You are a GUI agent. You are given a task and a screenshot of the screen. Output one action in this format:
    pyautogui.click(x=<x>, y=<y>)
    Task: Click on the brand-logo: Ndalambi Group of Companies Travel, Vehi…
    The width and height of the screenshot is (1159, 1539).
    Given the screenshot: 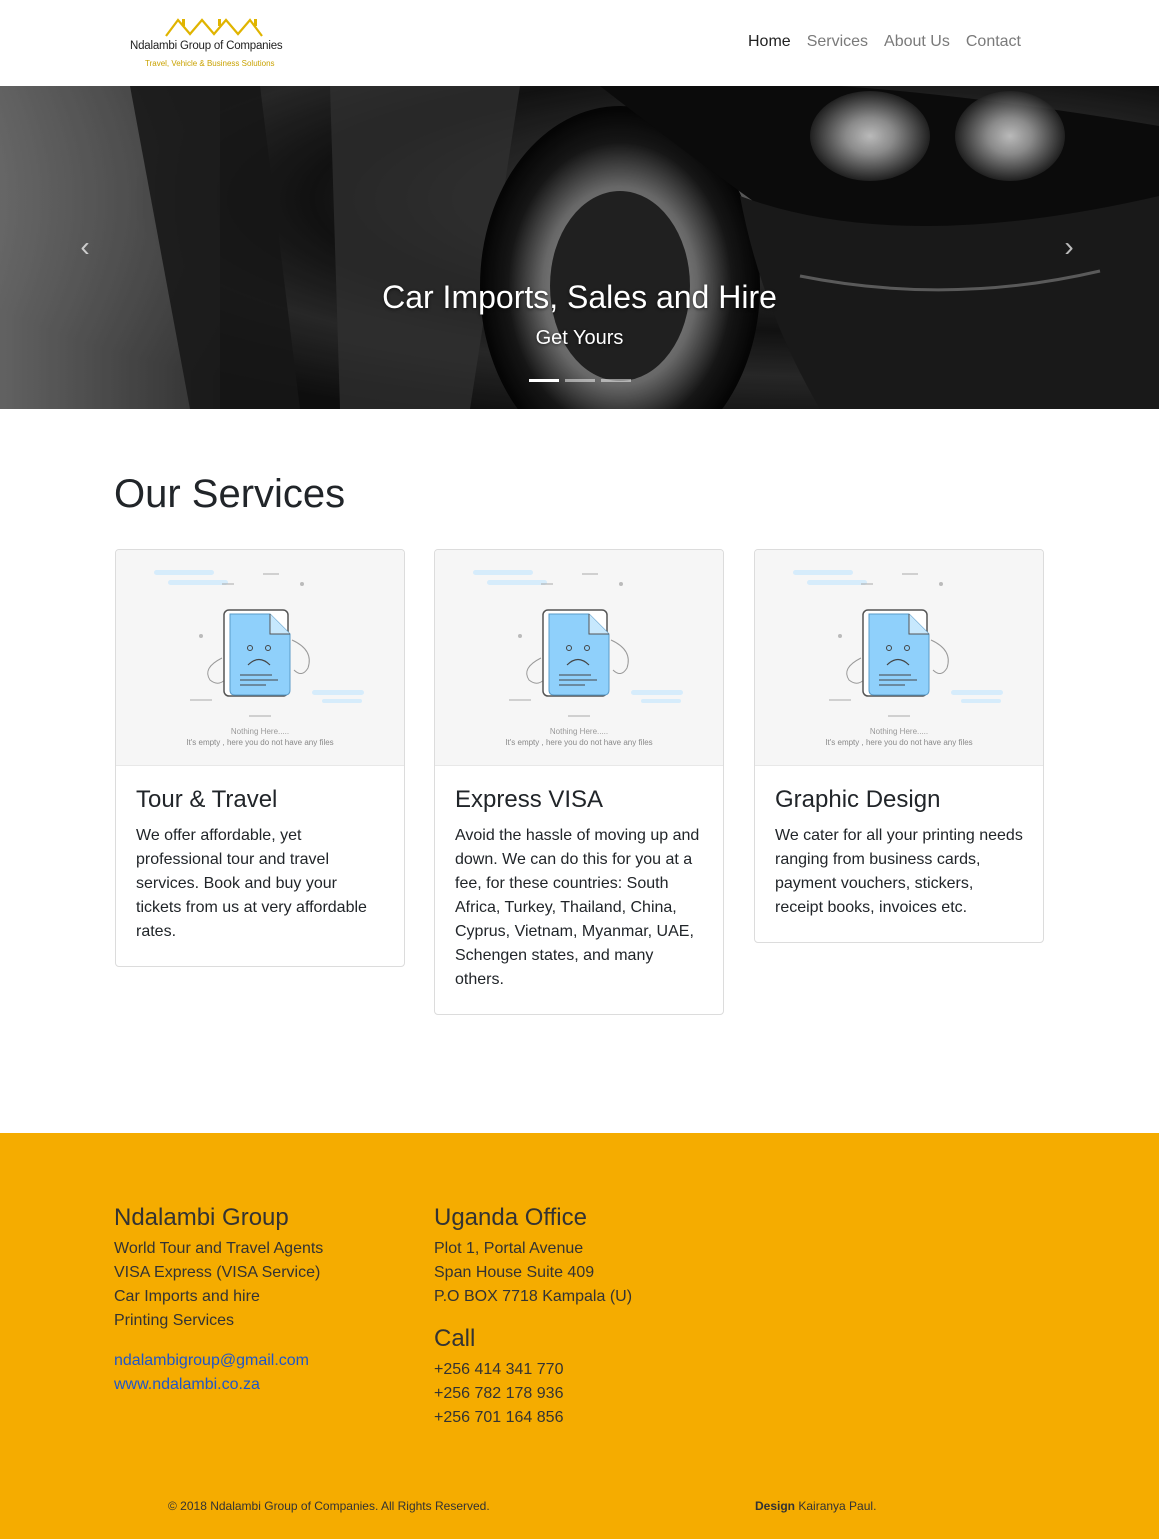 What is the action you would take?
    pyautogui.click(x=208, y=43)
    